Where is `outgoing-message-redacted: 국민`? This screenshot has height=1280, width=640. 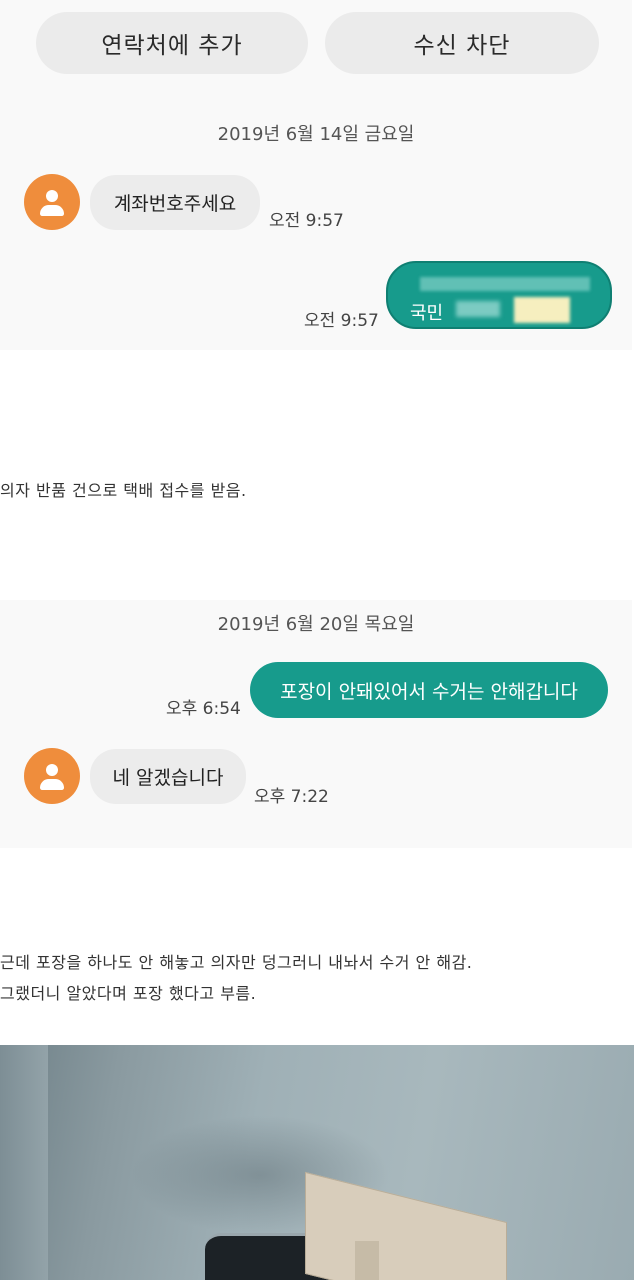 outgoing-message-redacted: 국민 is located at coordinates (499, 295).